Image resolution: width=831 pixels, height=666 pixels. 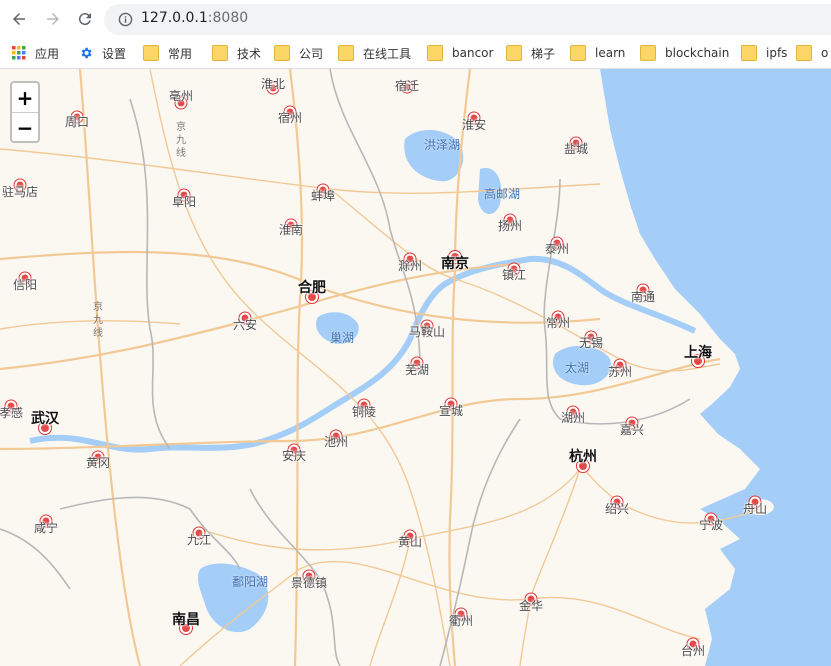 What do you see at coordinates (407, 86) in the screenshot?
I see `city-label: 宿迁` at bounding box center [407, 86].